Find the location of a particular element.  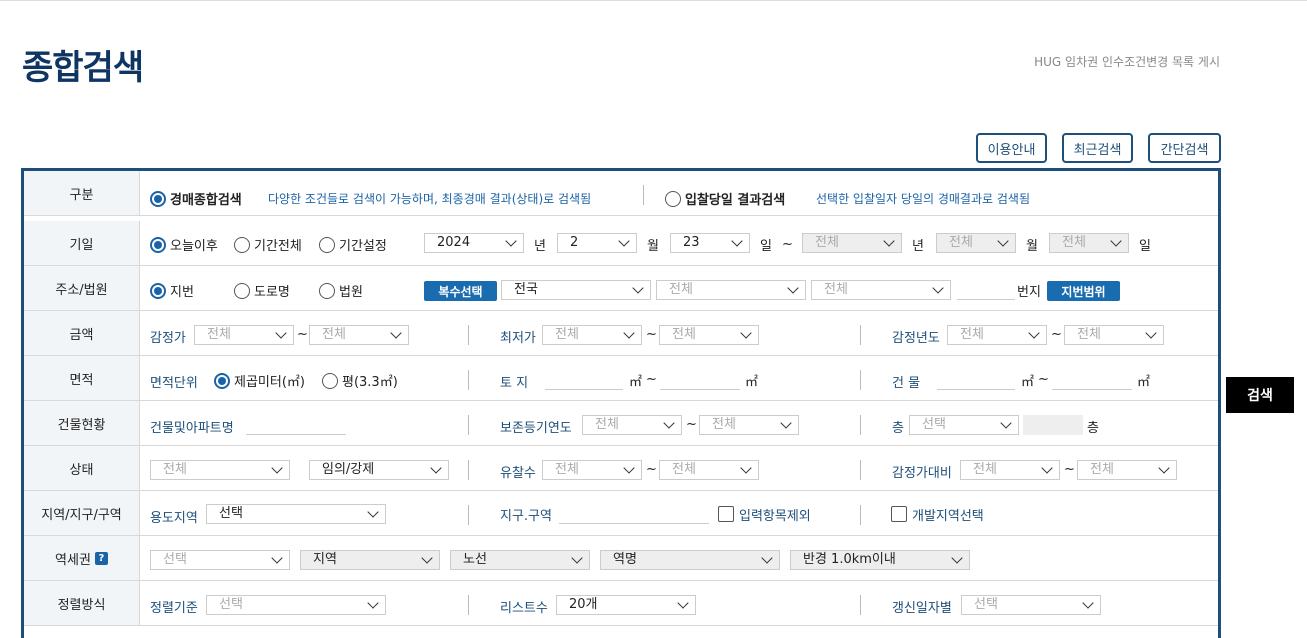

station-radius-select: 반경 1.0km이내 is located at coordinates (880, 560).